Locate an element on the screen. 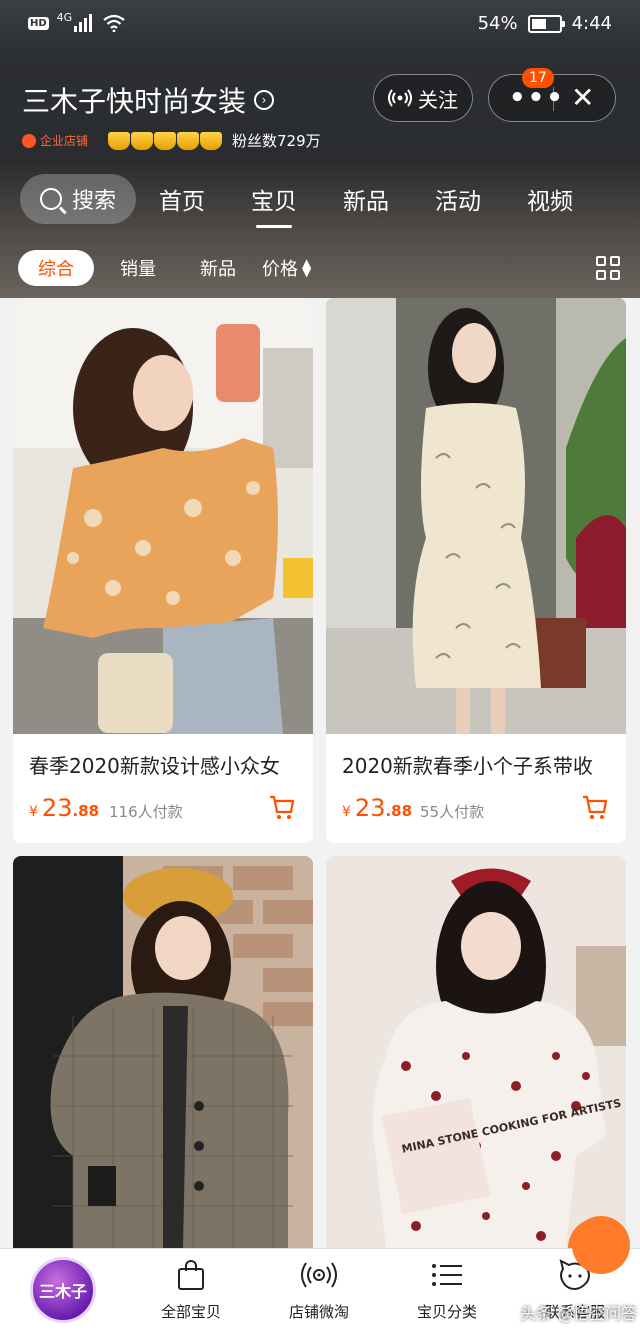 This screenshot has width=640, height=1330. tab-label: 店铺微淘 is located at coordinates (318, 1312).